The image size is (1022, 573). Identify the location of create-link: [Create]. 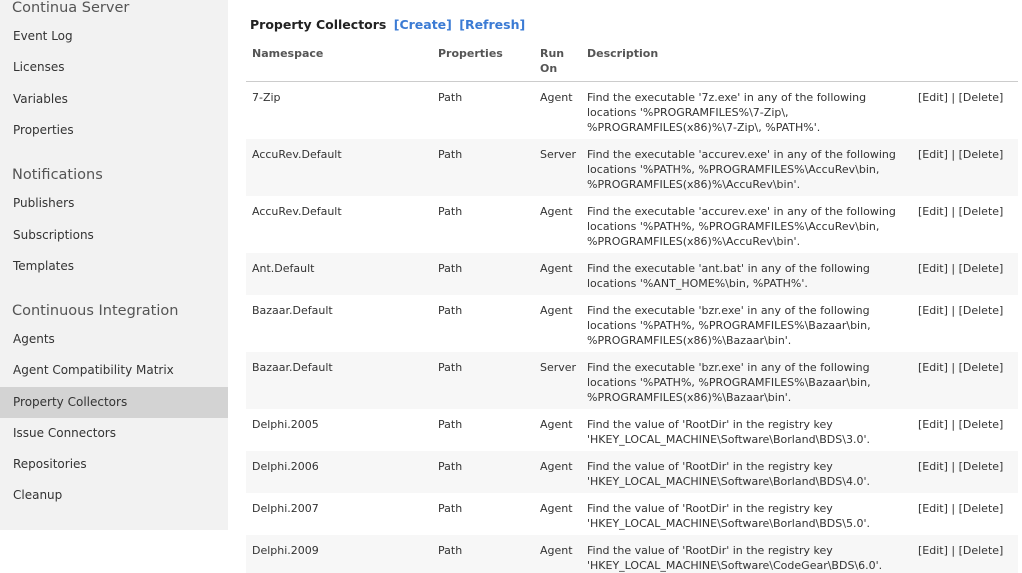
(423, 24).